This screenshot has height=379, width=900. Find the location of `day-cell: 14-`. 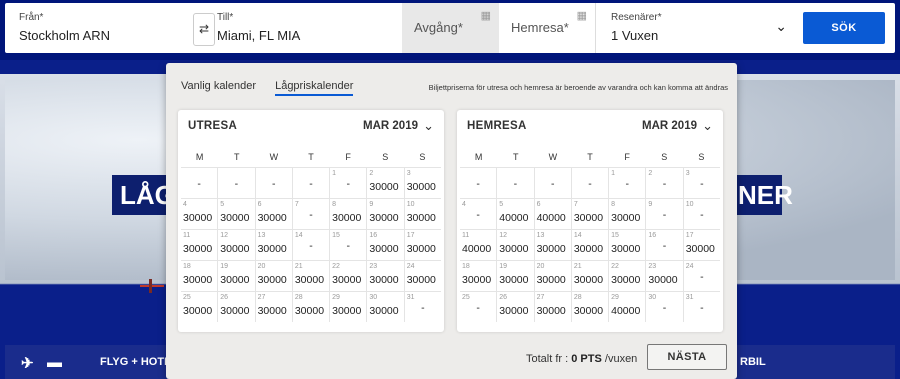

day-cell: 14- is located at coordinates (310, 245).